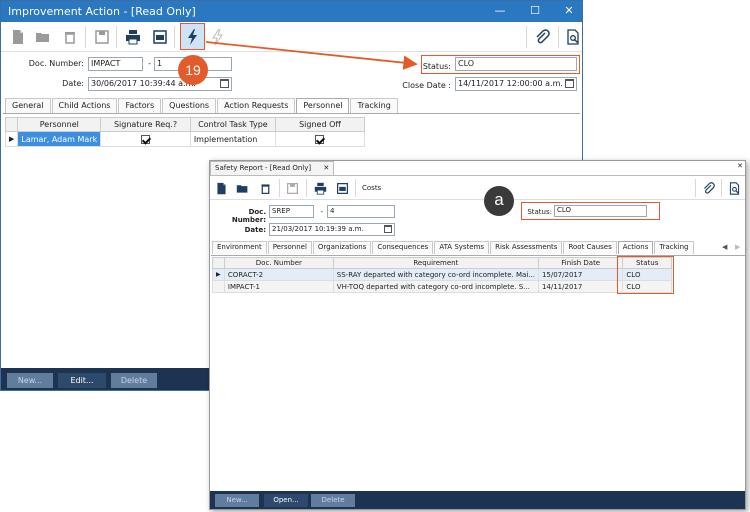 Image resolution: width=750 pixels, height=512 pixels. Describe the element at coordinates (28, 105) in the screenshot. I see `tab-general: General` at that location.